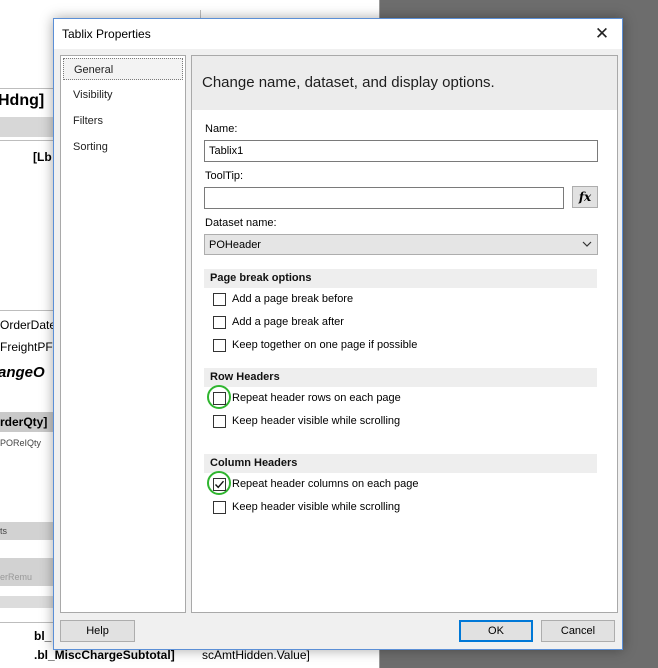  What do you see at coordinates (578, 631) in the screenshot?
I see `cancel-button: Cancel` at bounding box center [578, 631].